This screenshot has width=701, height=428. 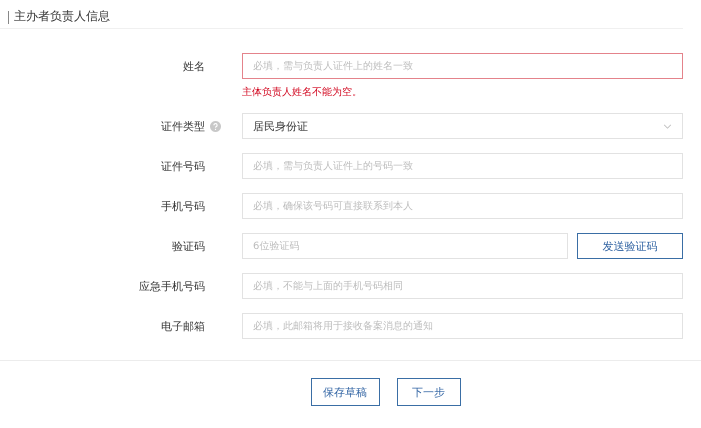 I want to click on title-marker, so click(x=8, y=17).